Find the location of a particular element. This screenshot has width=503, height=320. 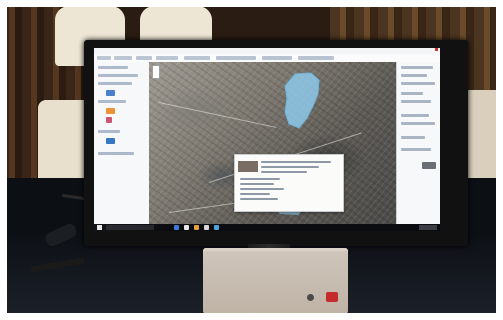

layers-panel is located at coordinates (122, 143).